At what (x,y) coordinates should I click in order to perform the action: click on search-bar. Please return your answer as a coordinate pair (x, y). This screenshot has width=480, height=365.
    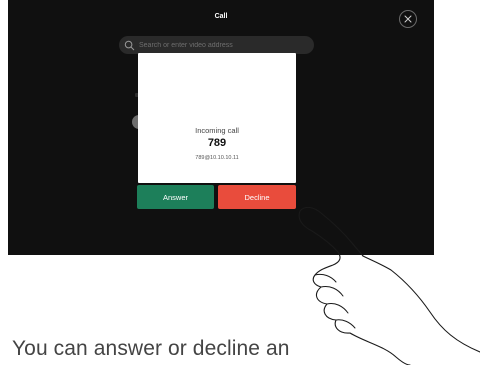
    Looking at the image, I should click on (216, 45).